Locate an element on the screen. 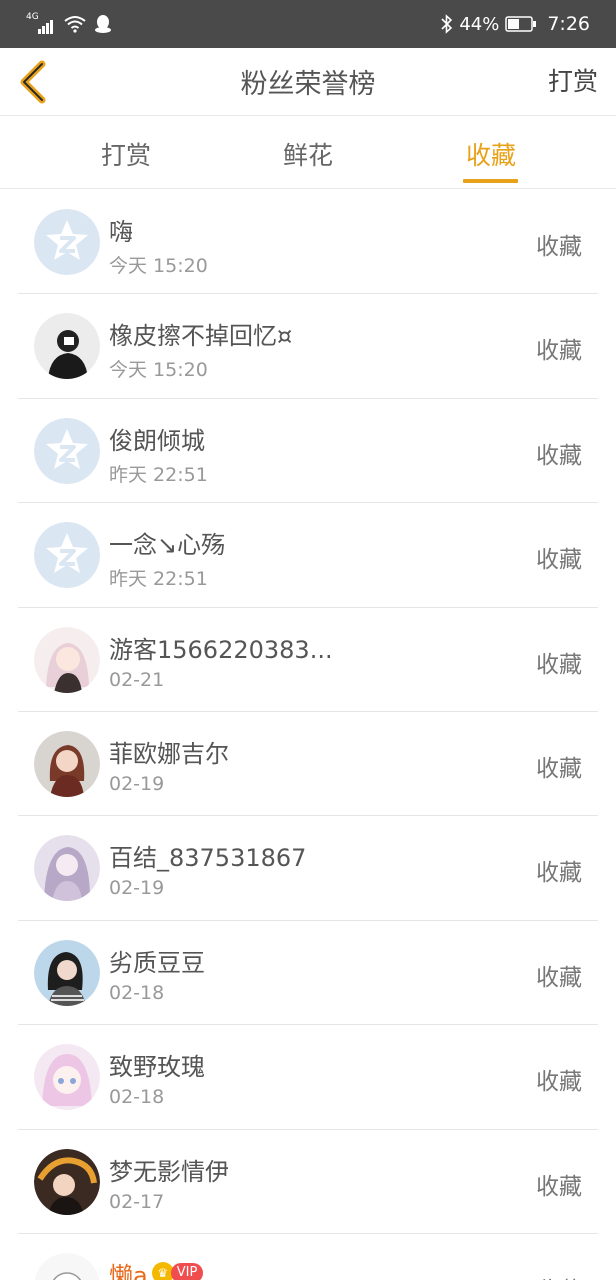 The height and width of the screenshot is (1280, 616). fan-name-row: 懒a ♛ VIP is located at coordinates (156, 1268).